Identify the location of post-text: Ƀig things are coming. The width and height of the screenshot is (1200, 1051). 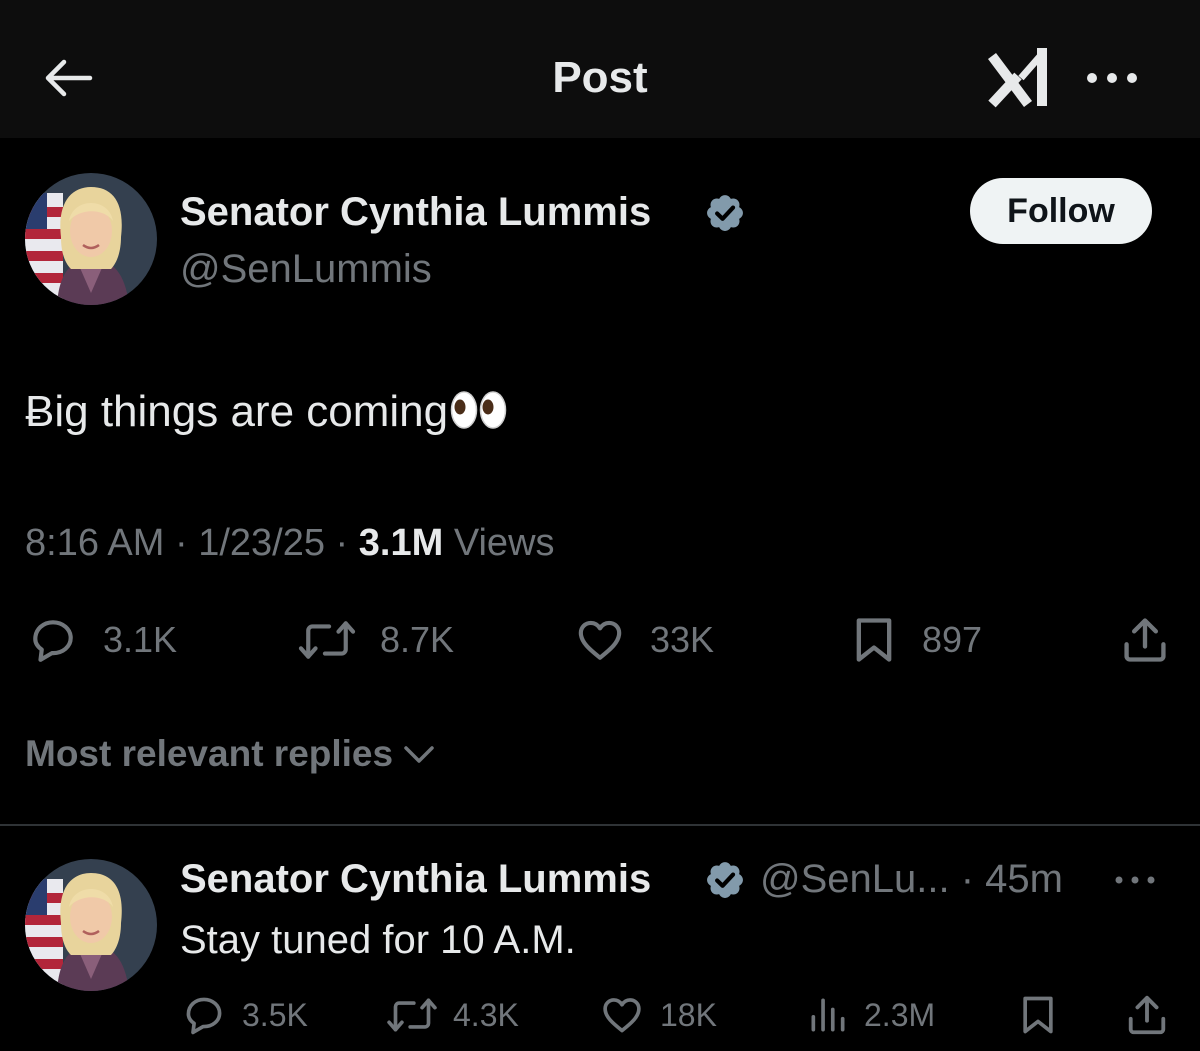
(266, 412).